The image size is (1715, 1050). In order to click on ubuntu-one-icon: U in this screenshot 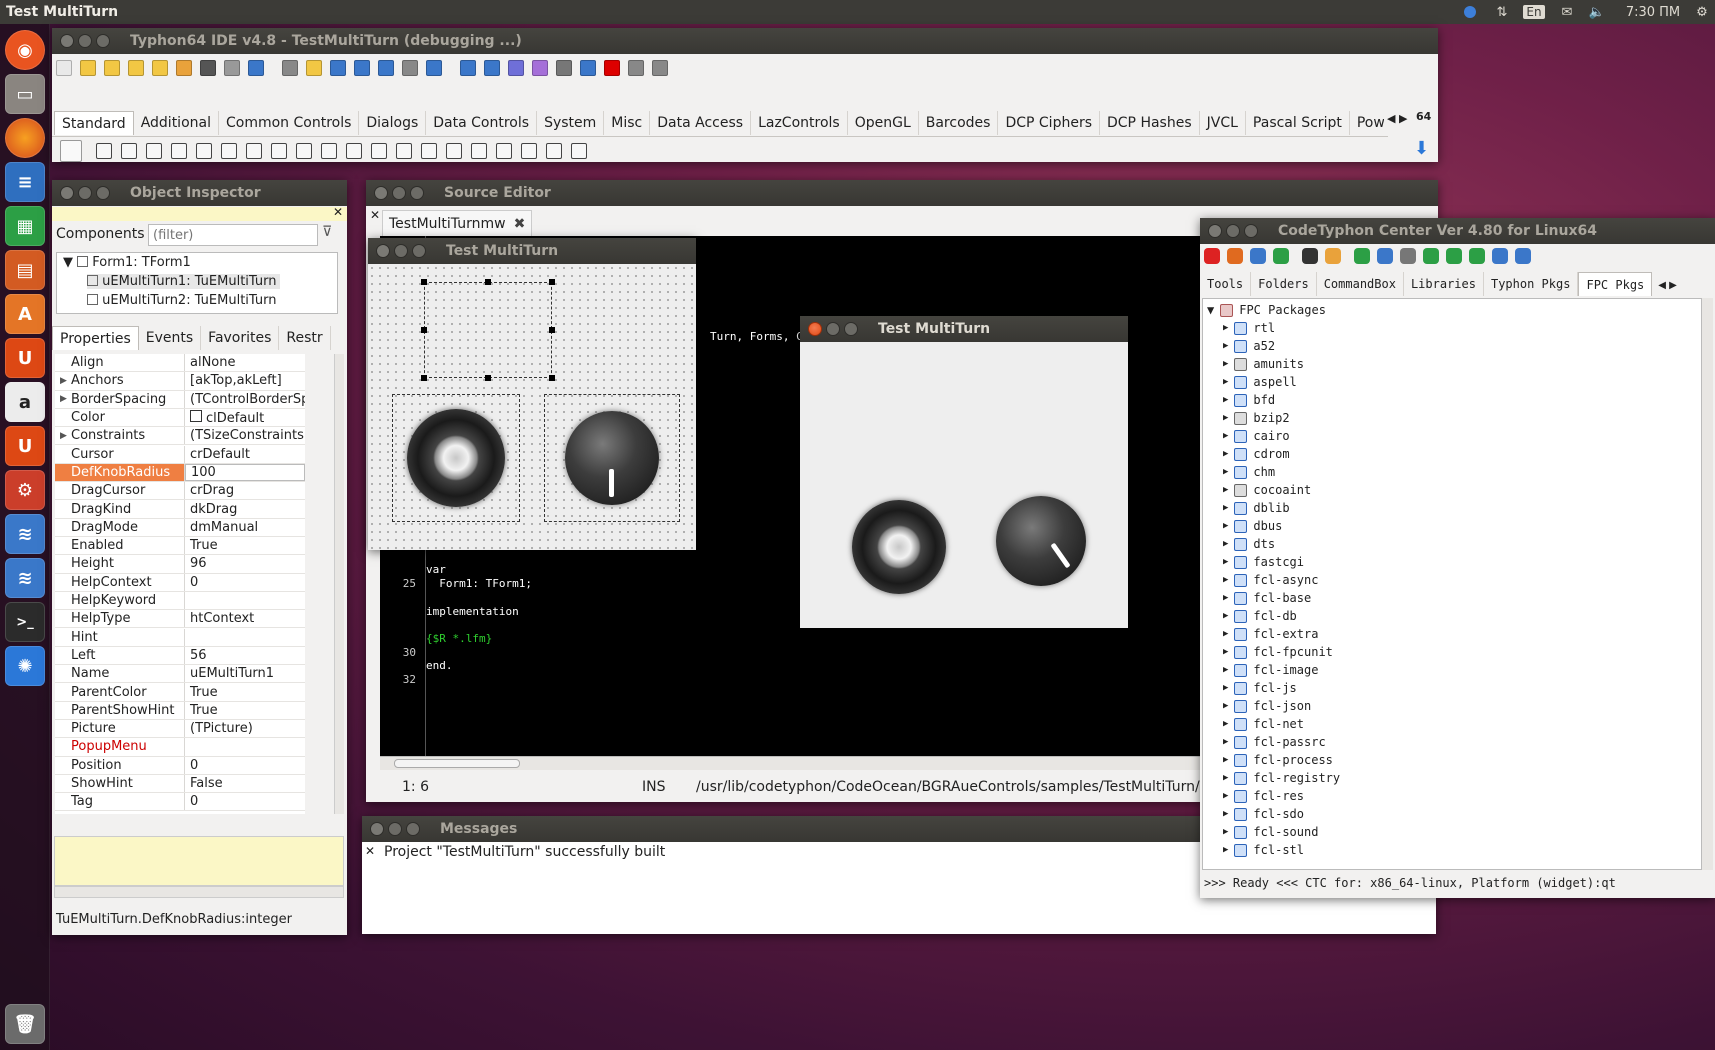, I will do `click(25, 358)`.